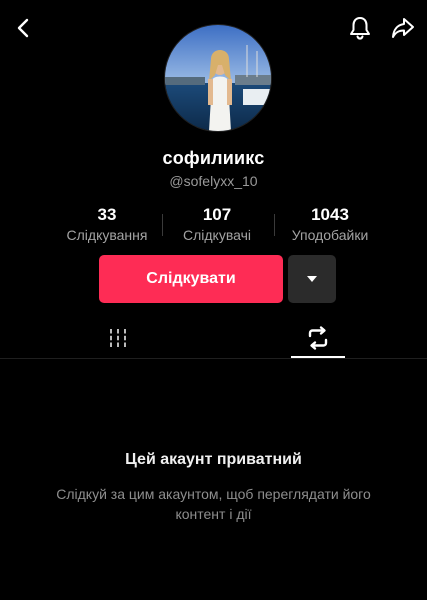 The width and height of the screenshot is (427, 600). I want to click on repost-icon, so click(318, 338).